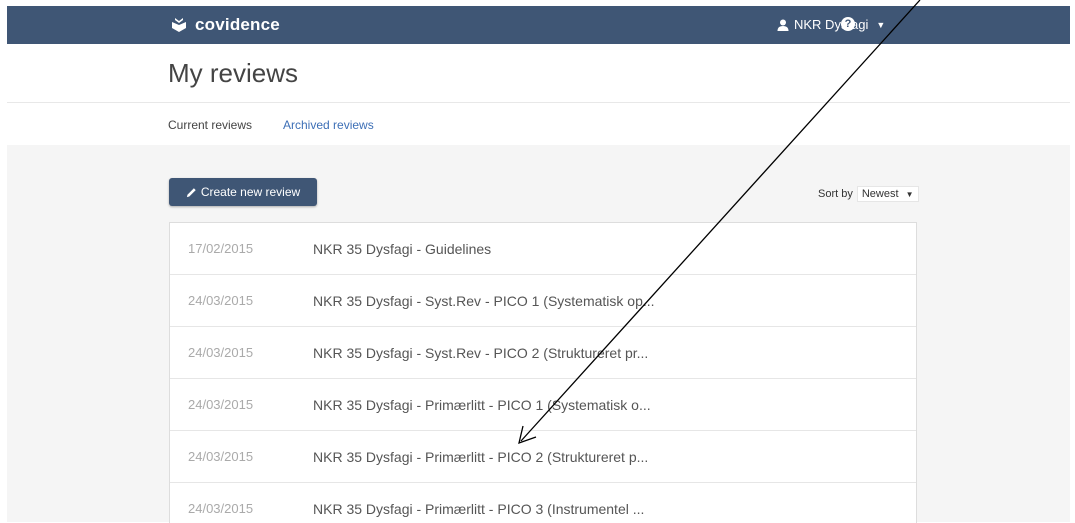  I want to click on sort-value: Newest, so click(880, 194).